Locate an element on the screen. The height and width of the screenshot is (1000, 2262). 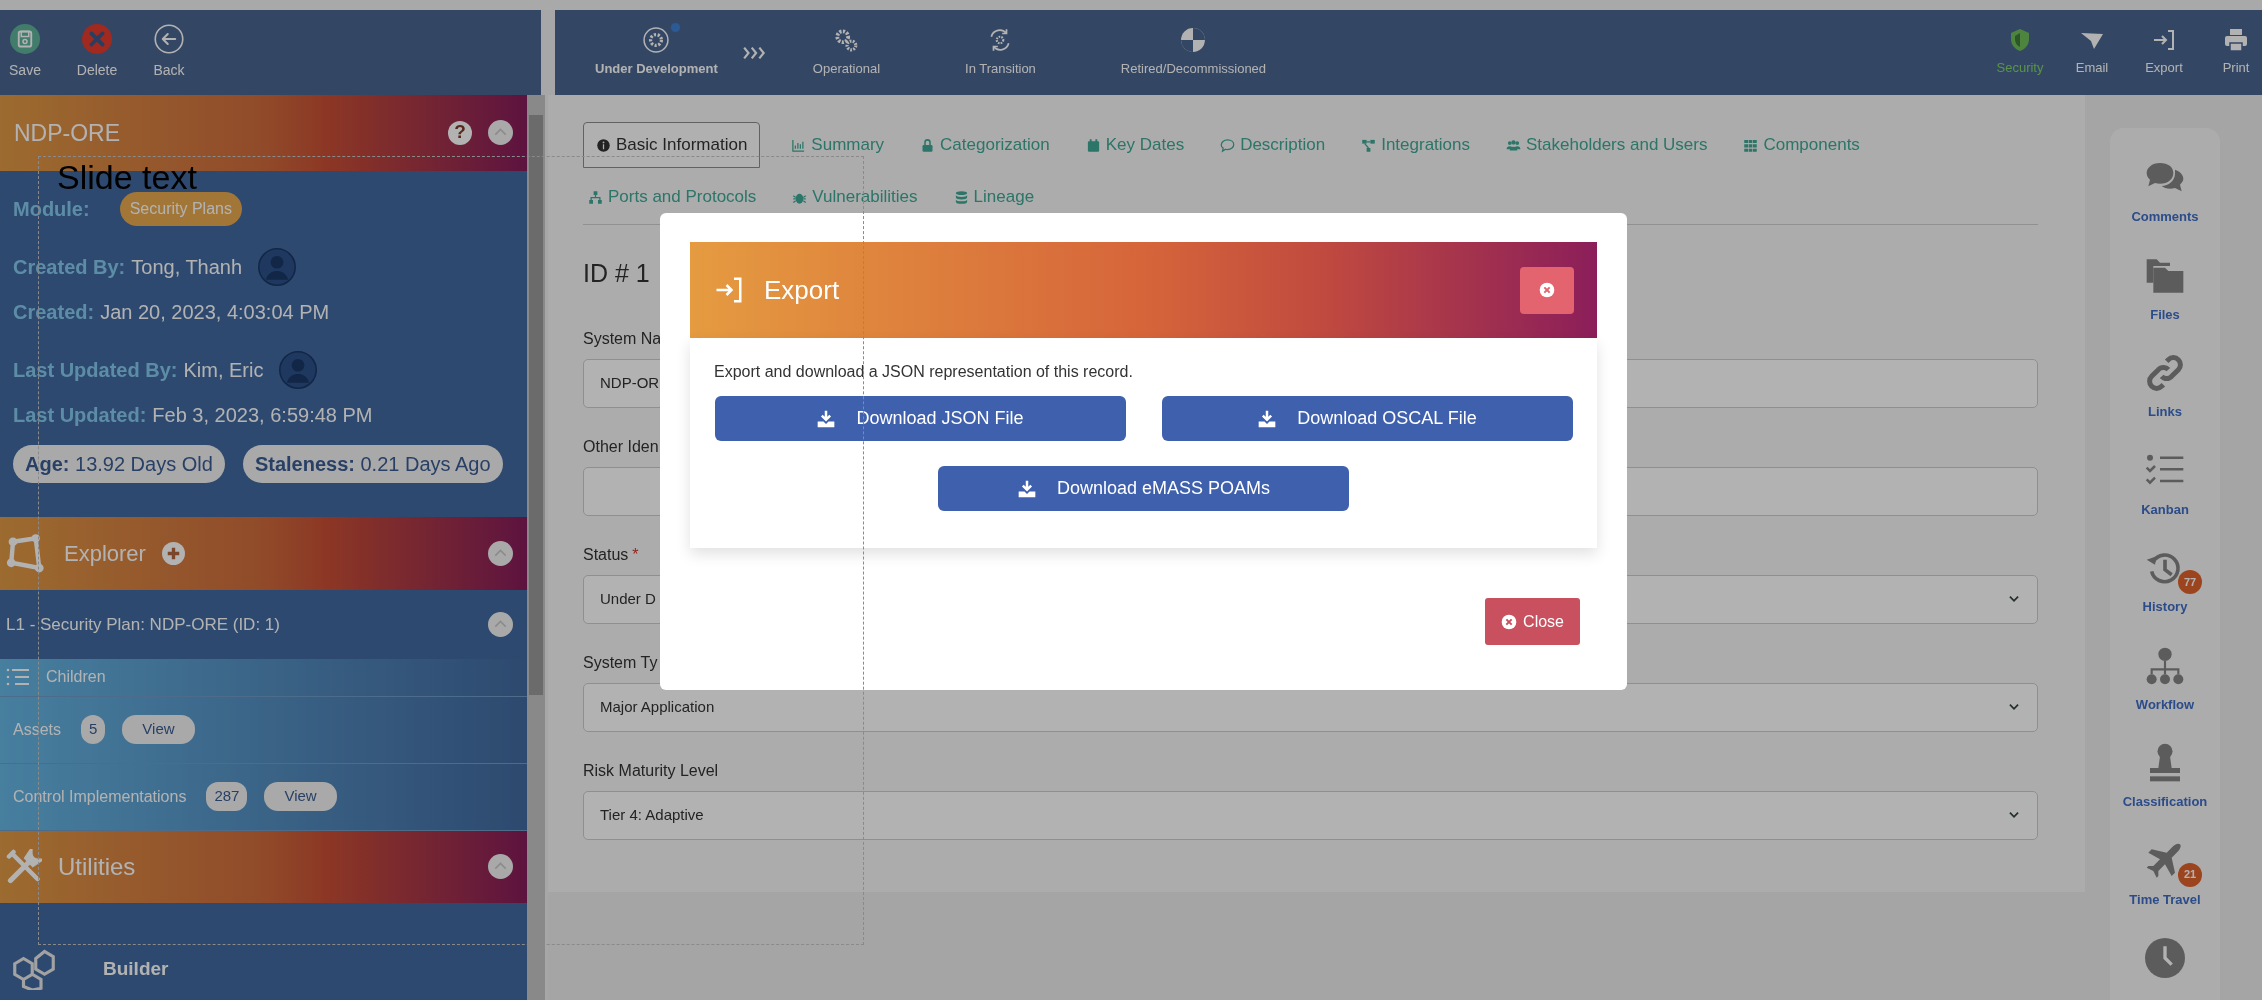
panel-item: Comments is located at coordinates (2165, 192).